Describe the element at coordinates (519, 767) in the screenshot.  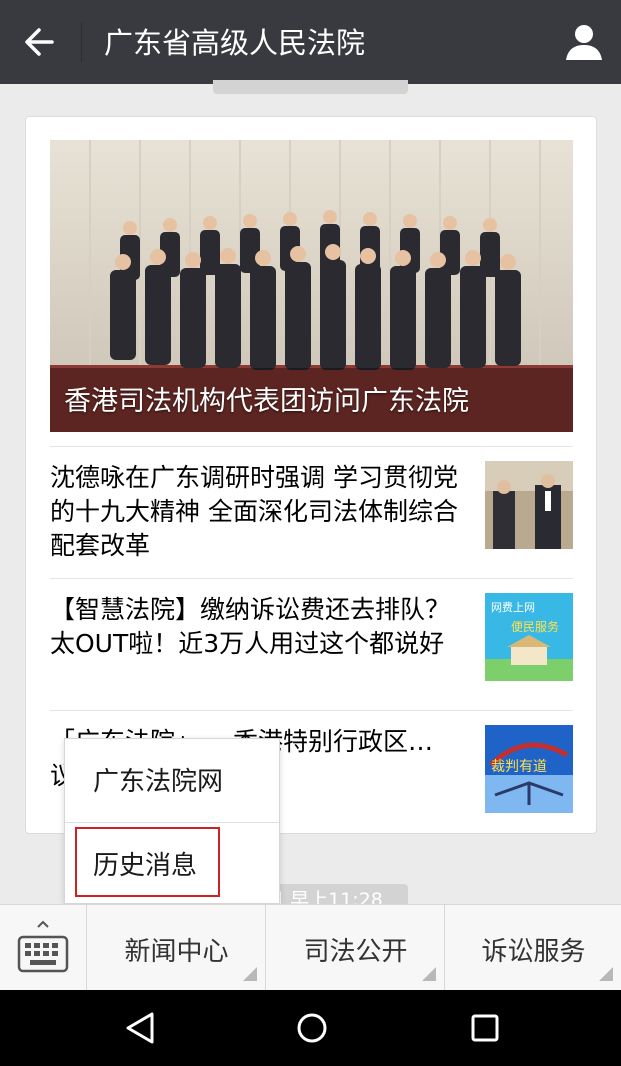
I see `thumb-caption: 裁判有道` at that location.